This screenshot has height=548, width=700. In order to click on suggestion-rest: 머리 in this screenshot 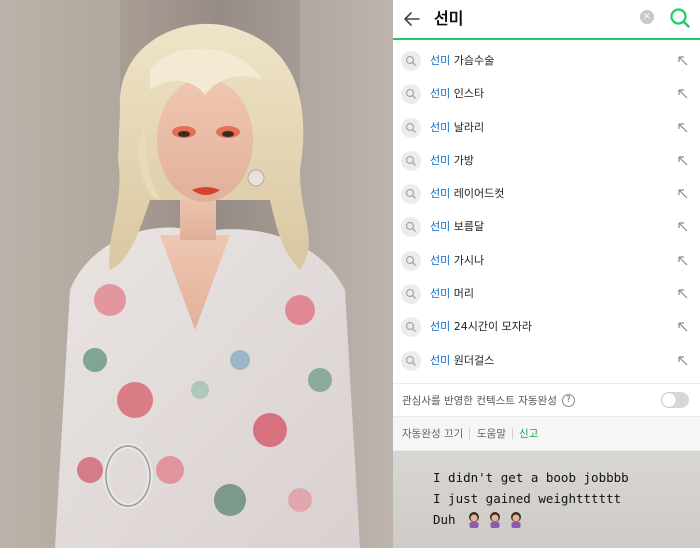, I will do `click(462, 294)`.